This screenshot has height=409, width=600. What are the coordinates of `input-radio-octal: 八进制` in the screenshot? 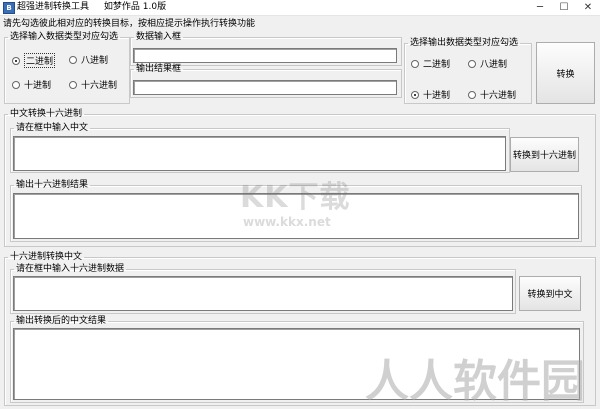 It's located at (88, 59).